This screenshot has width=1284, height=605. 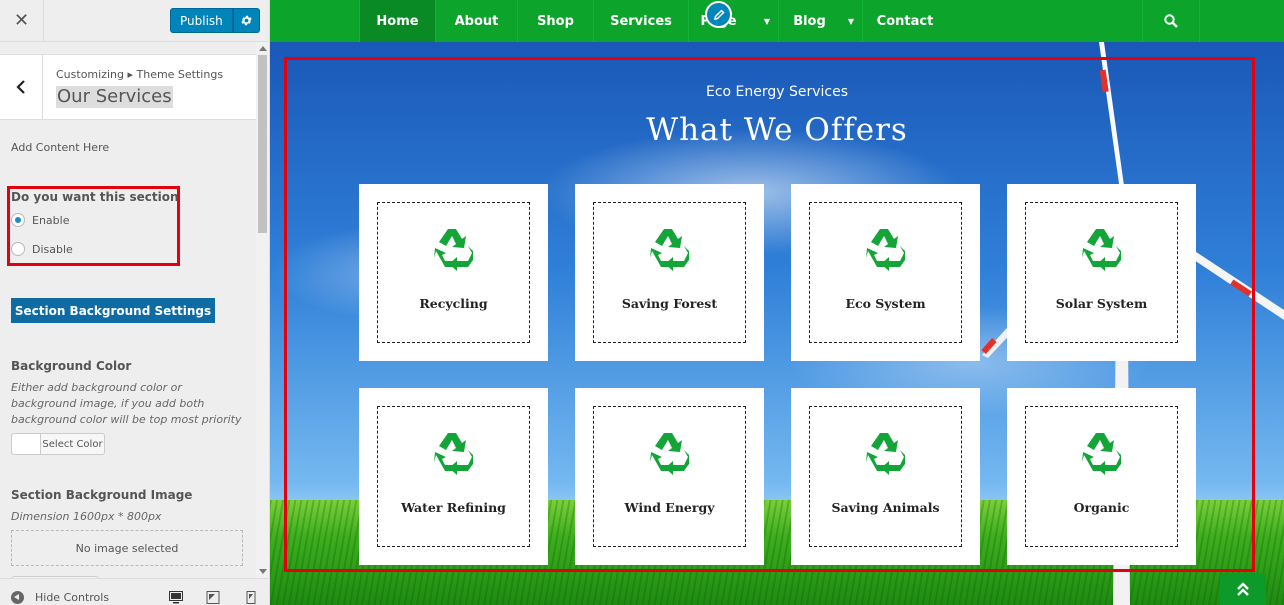 I want to click on sidebar-scrollbar, so click(x=262, y=310).